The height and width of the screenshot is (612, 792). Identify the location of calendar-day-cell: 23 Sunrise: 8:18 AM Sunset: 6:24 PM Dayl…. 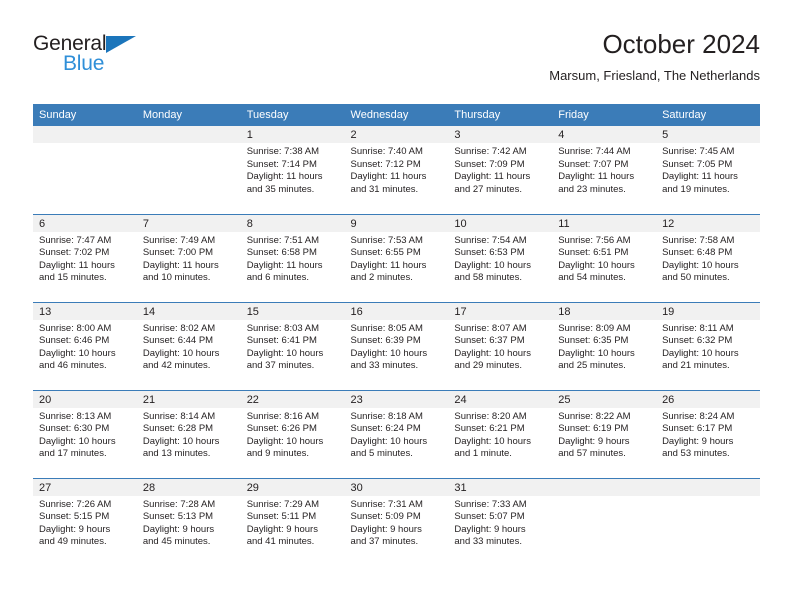
(396, 433).